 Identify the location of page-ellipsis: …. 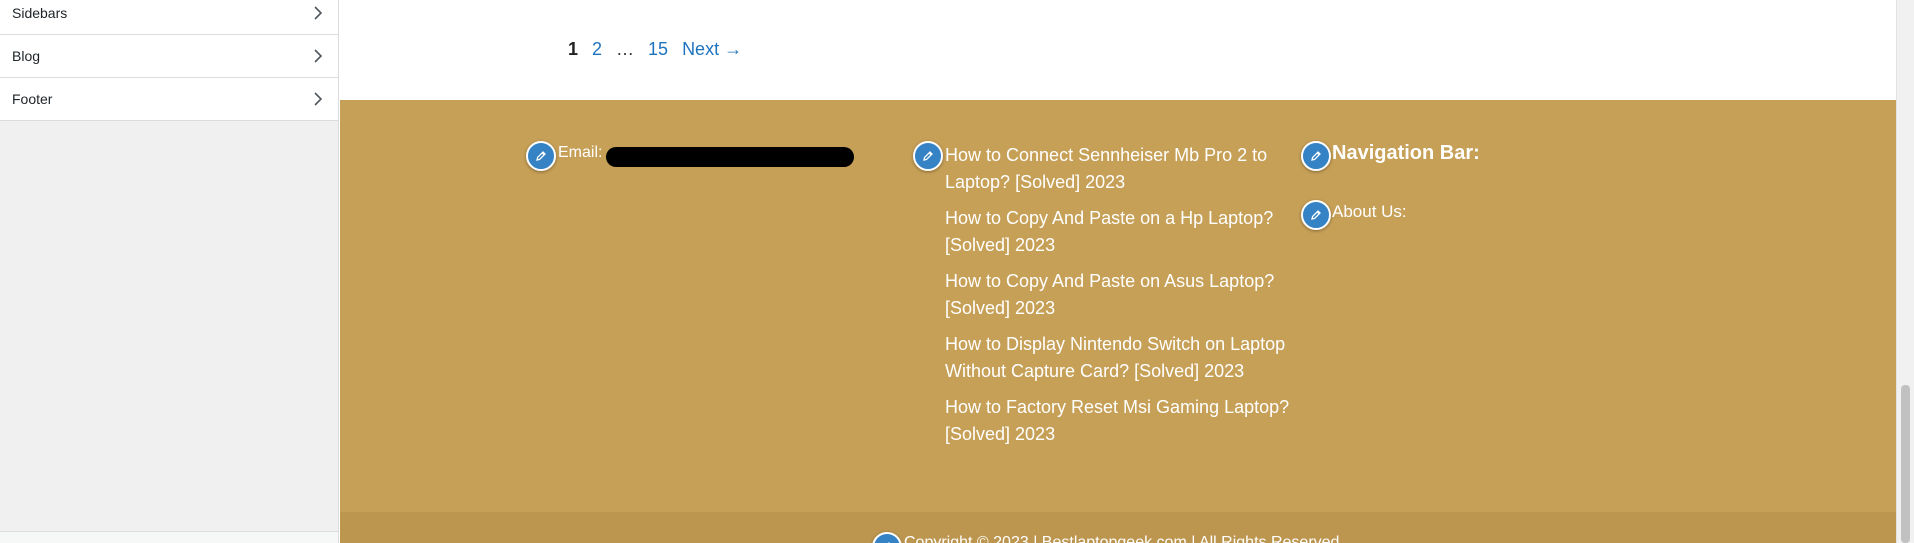
(625, 48).